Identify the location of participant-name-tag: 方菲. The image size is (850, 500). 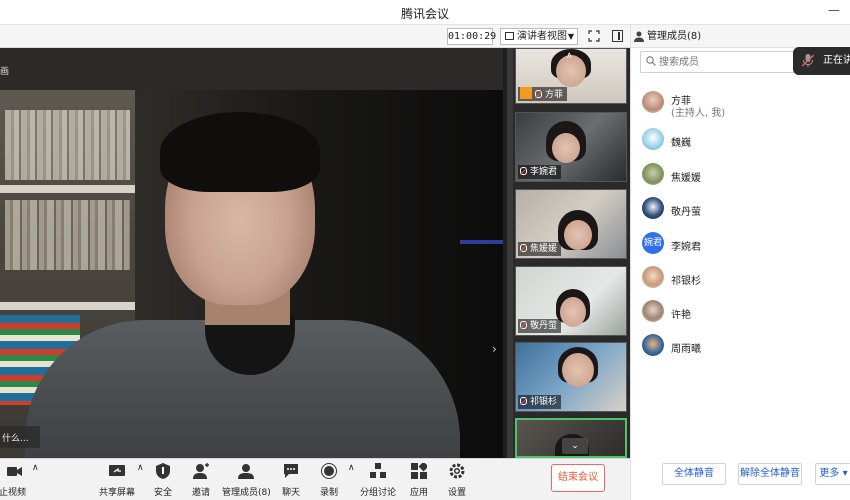
(543, 94).